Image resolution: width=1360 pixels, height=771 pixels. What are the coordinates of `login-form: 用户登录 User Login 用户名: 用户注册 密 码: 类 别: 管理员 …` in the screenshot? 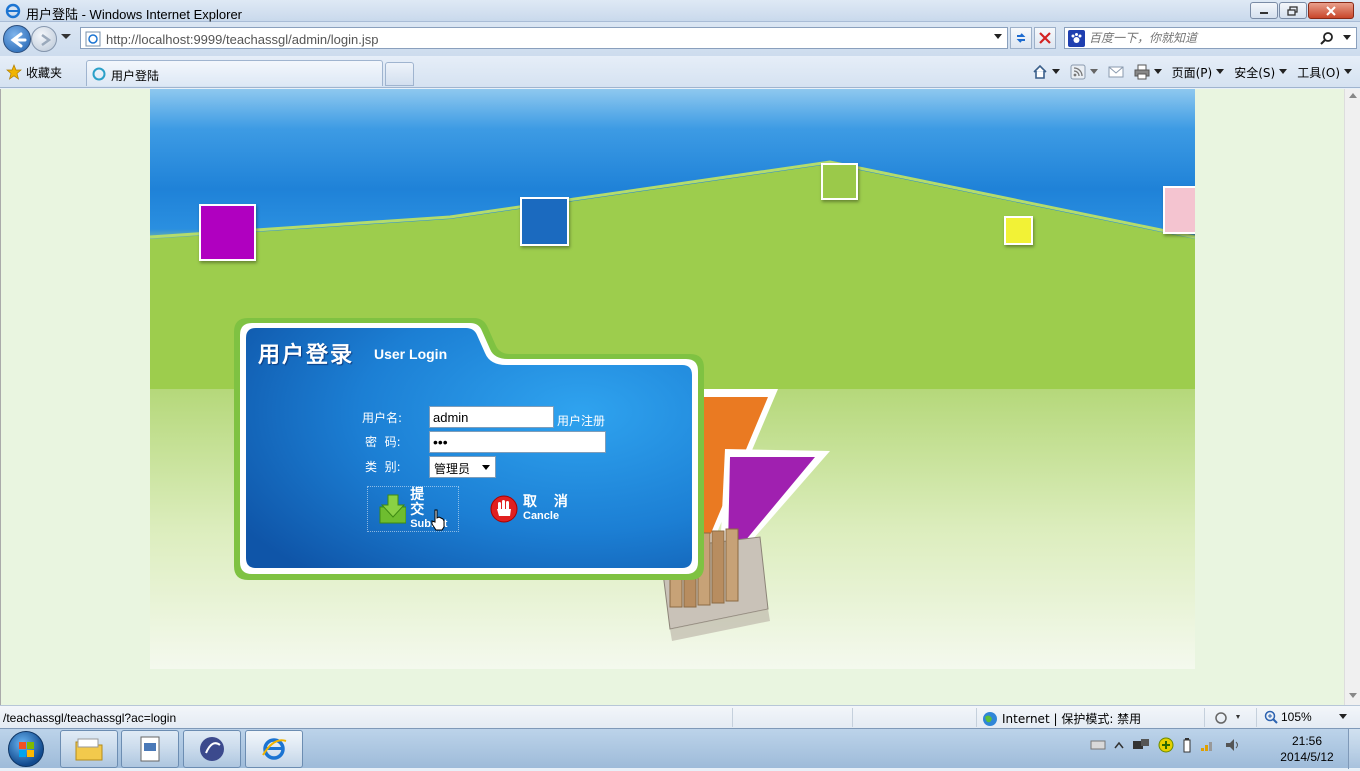 It's located at (469, 449).